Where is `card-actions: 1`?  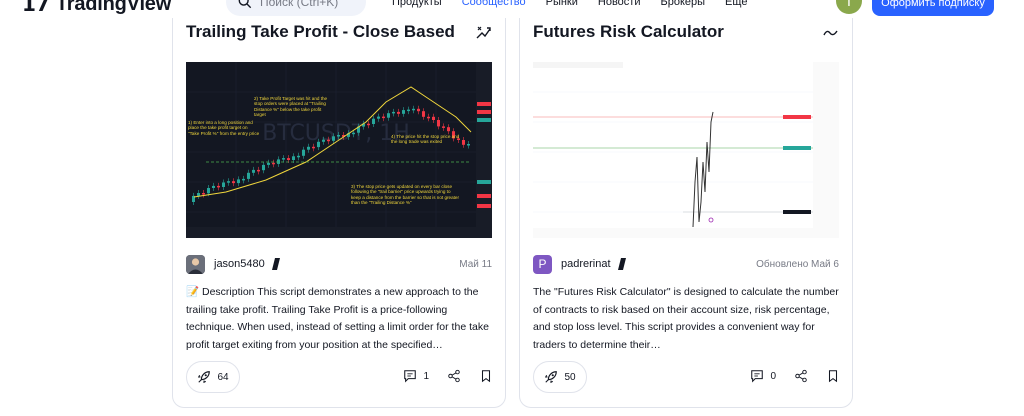
card-actions: 1 is located at coordinates (448, 376).